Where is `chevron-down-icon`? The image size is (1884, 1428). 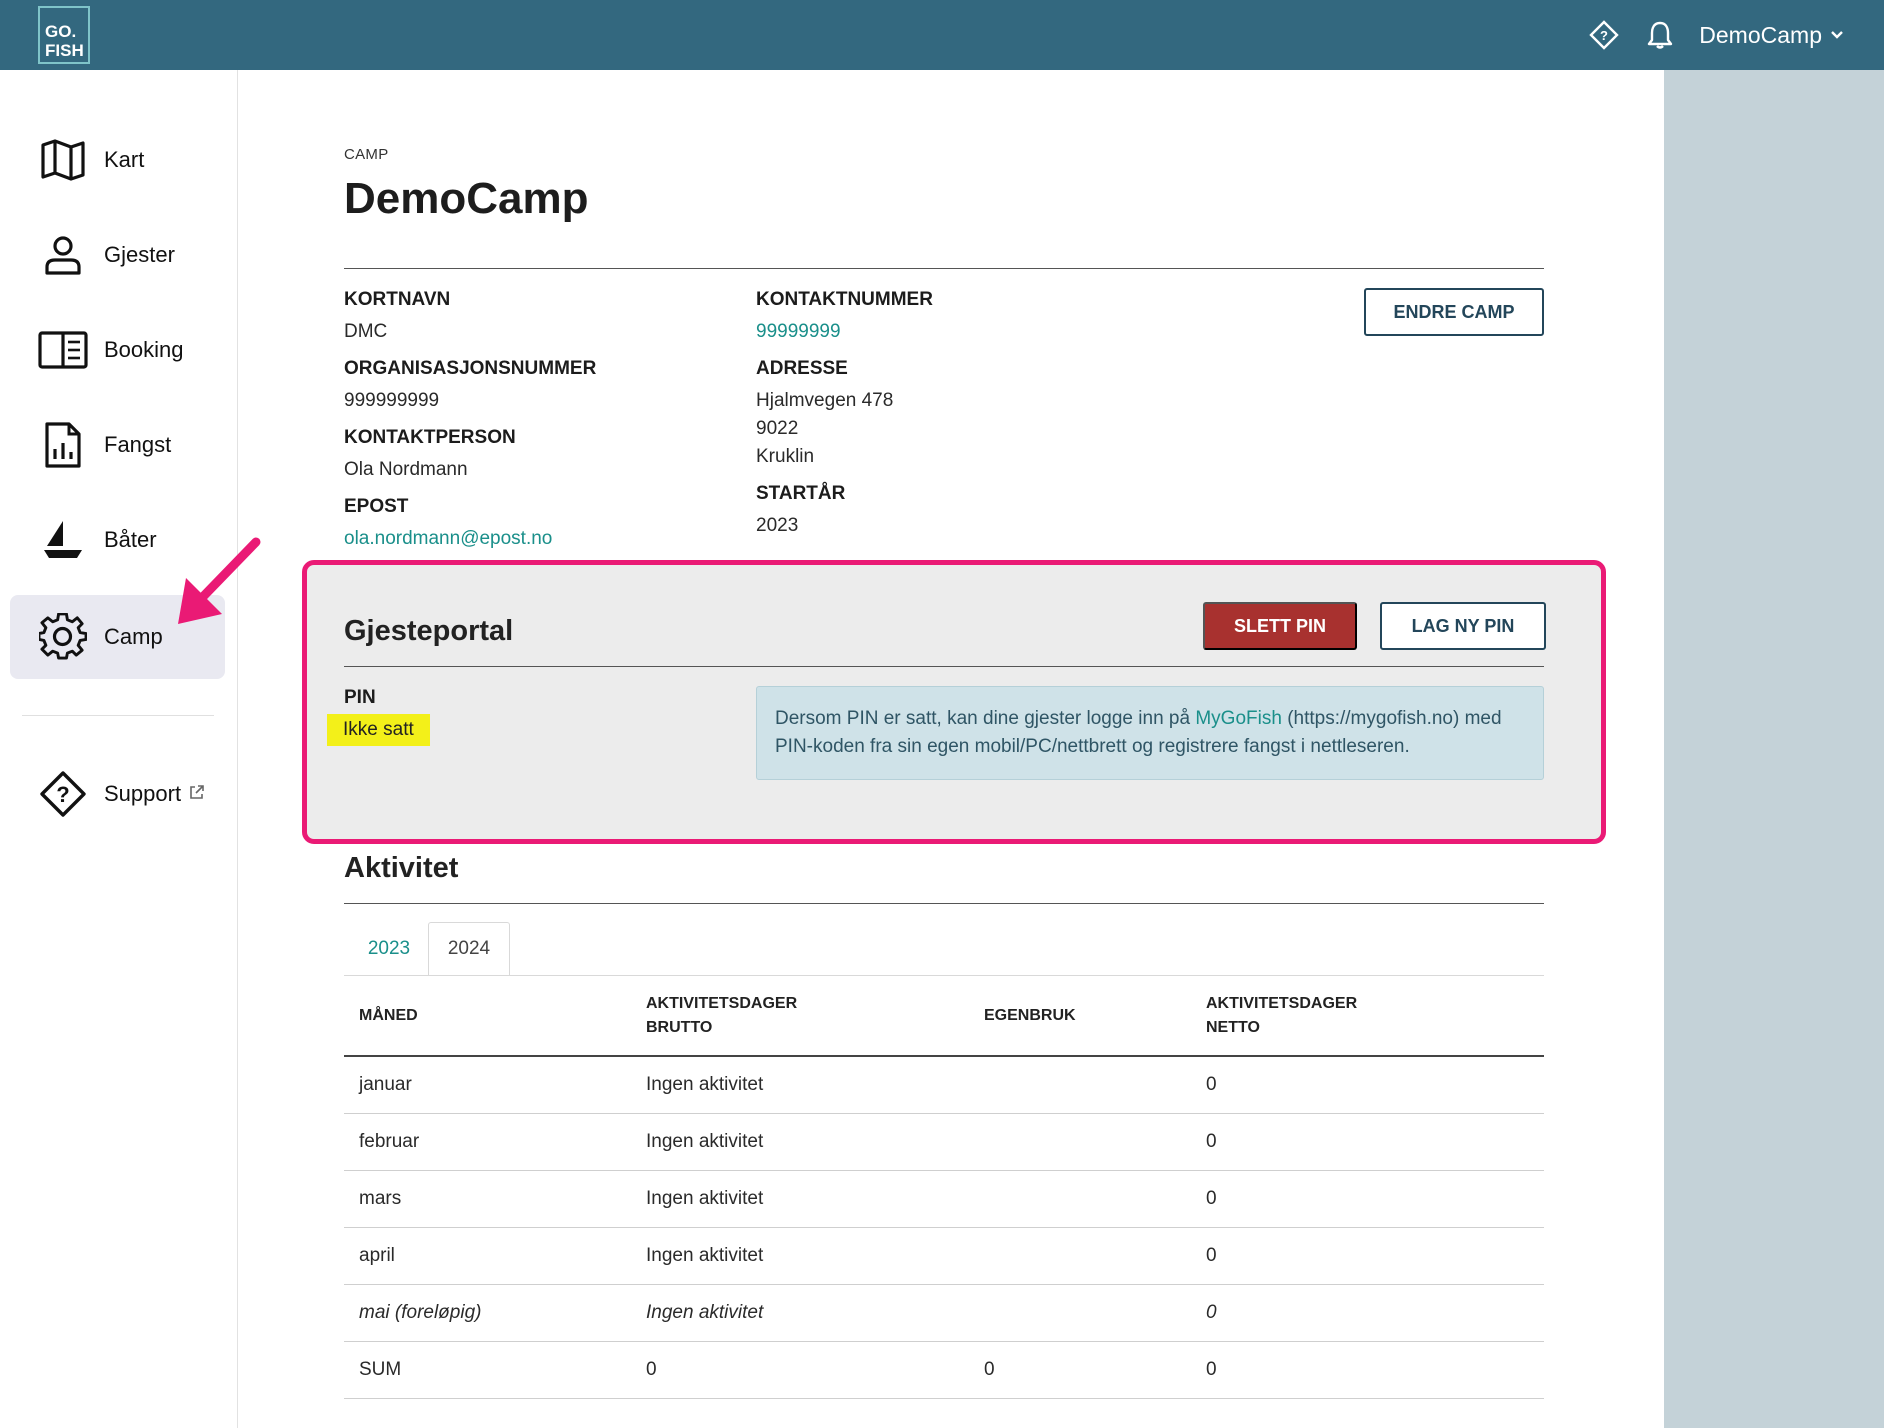
chevron-down-icon is located at coordinates (1837, 35).